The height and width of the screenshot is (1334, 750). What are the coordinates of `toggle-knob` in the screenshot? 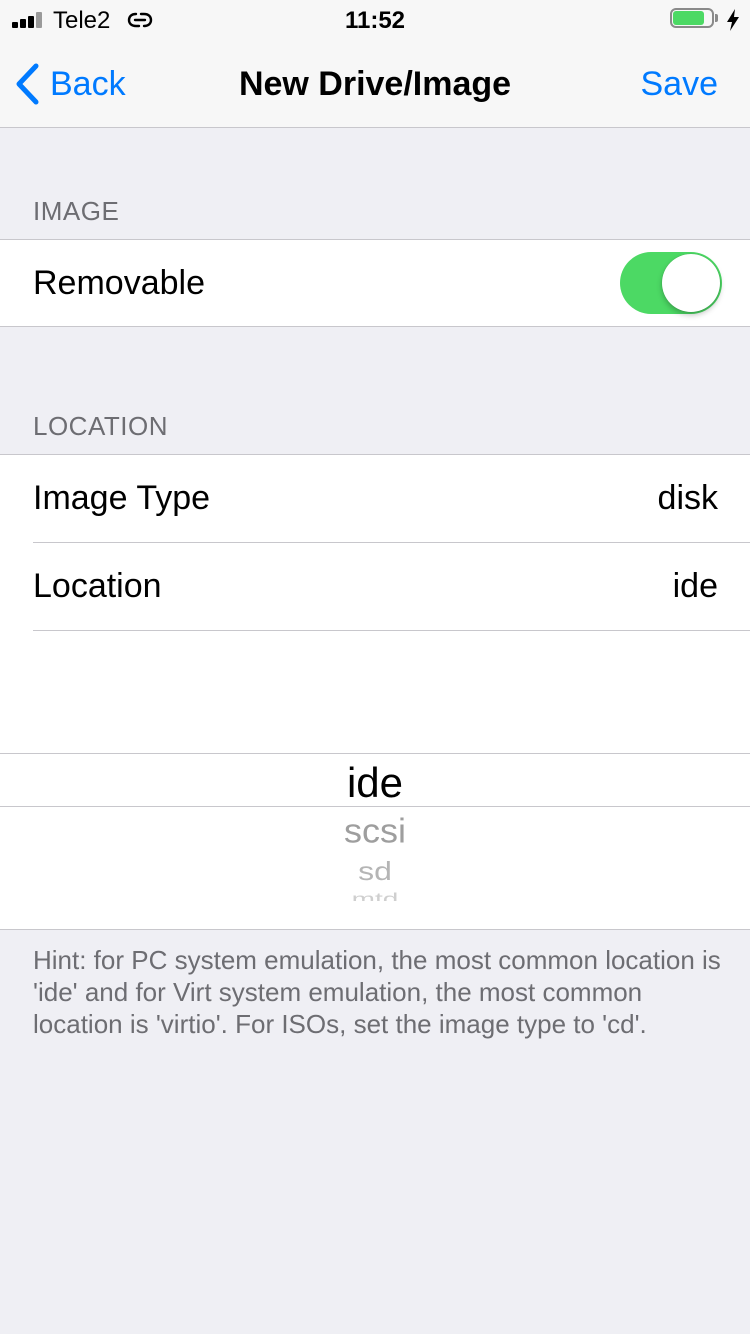 It's located at (691, 283).